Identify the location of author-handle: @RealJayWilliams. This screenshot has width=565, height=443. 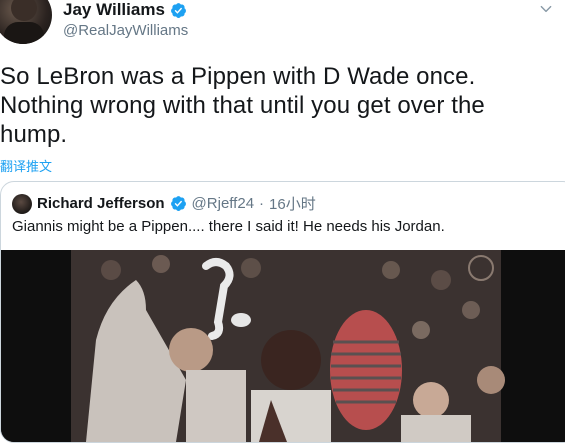
(125, 30).